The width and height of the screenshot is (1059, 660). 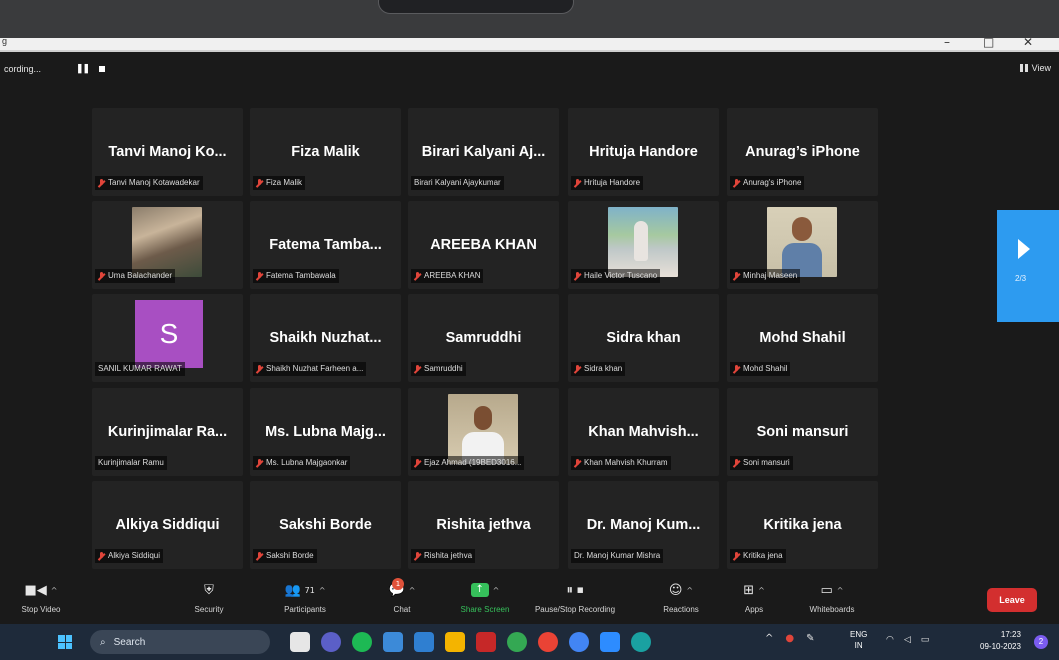 What do you see at coordinates (476, 7) in the screenshot?
I see `meeting-controls-pill` at bounding box center [476, 7].